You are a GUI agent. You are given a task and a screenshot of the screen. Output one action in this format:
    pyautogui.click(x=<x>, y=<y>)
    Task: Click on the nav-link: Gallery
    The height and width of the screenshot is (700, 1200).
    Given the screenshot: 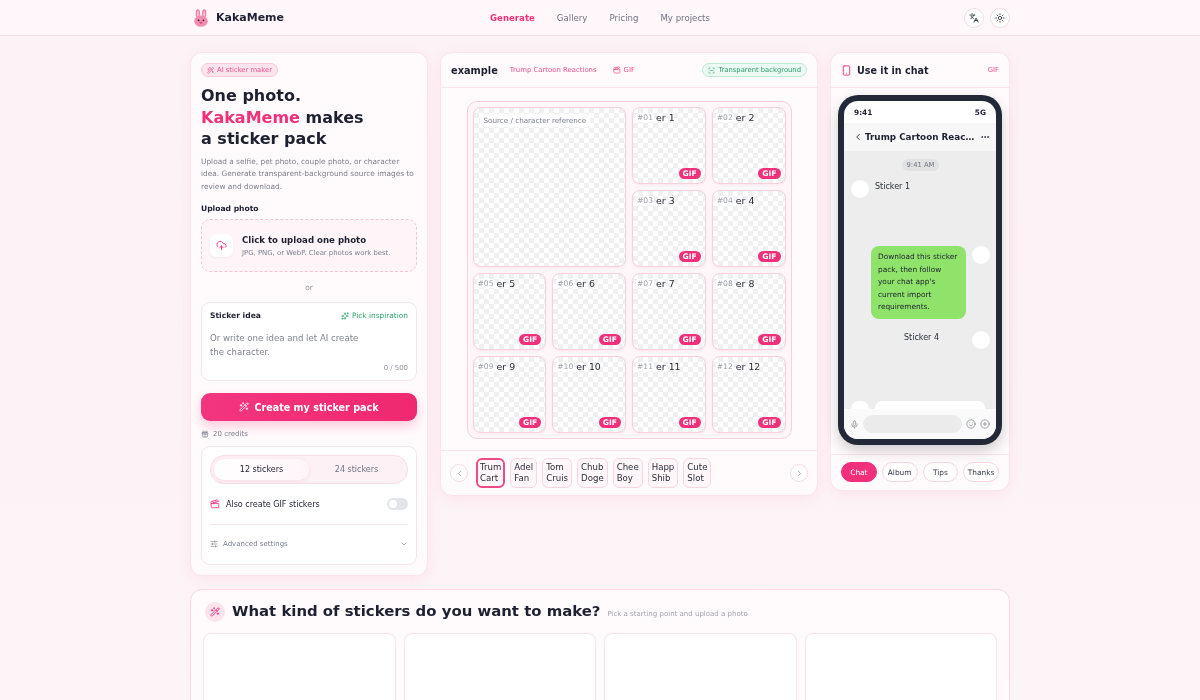 What is the action you would take?
    pyautogui.click(x=572, y=17)
    